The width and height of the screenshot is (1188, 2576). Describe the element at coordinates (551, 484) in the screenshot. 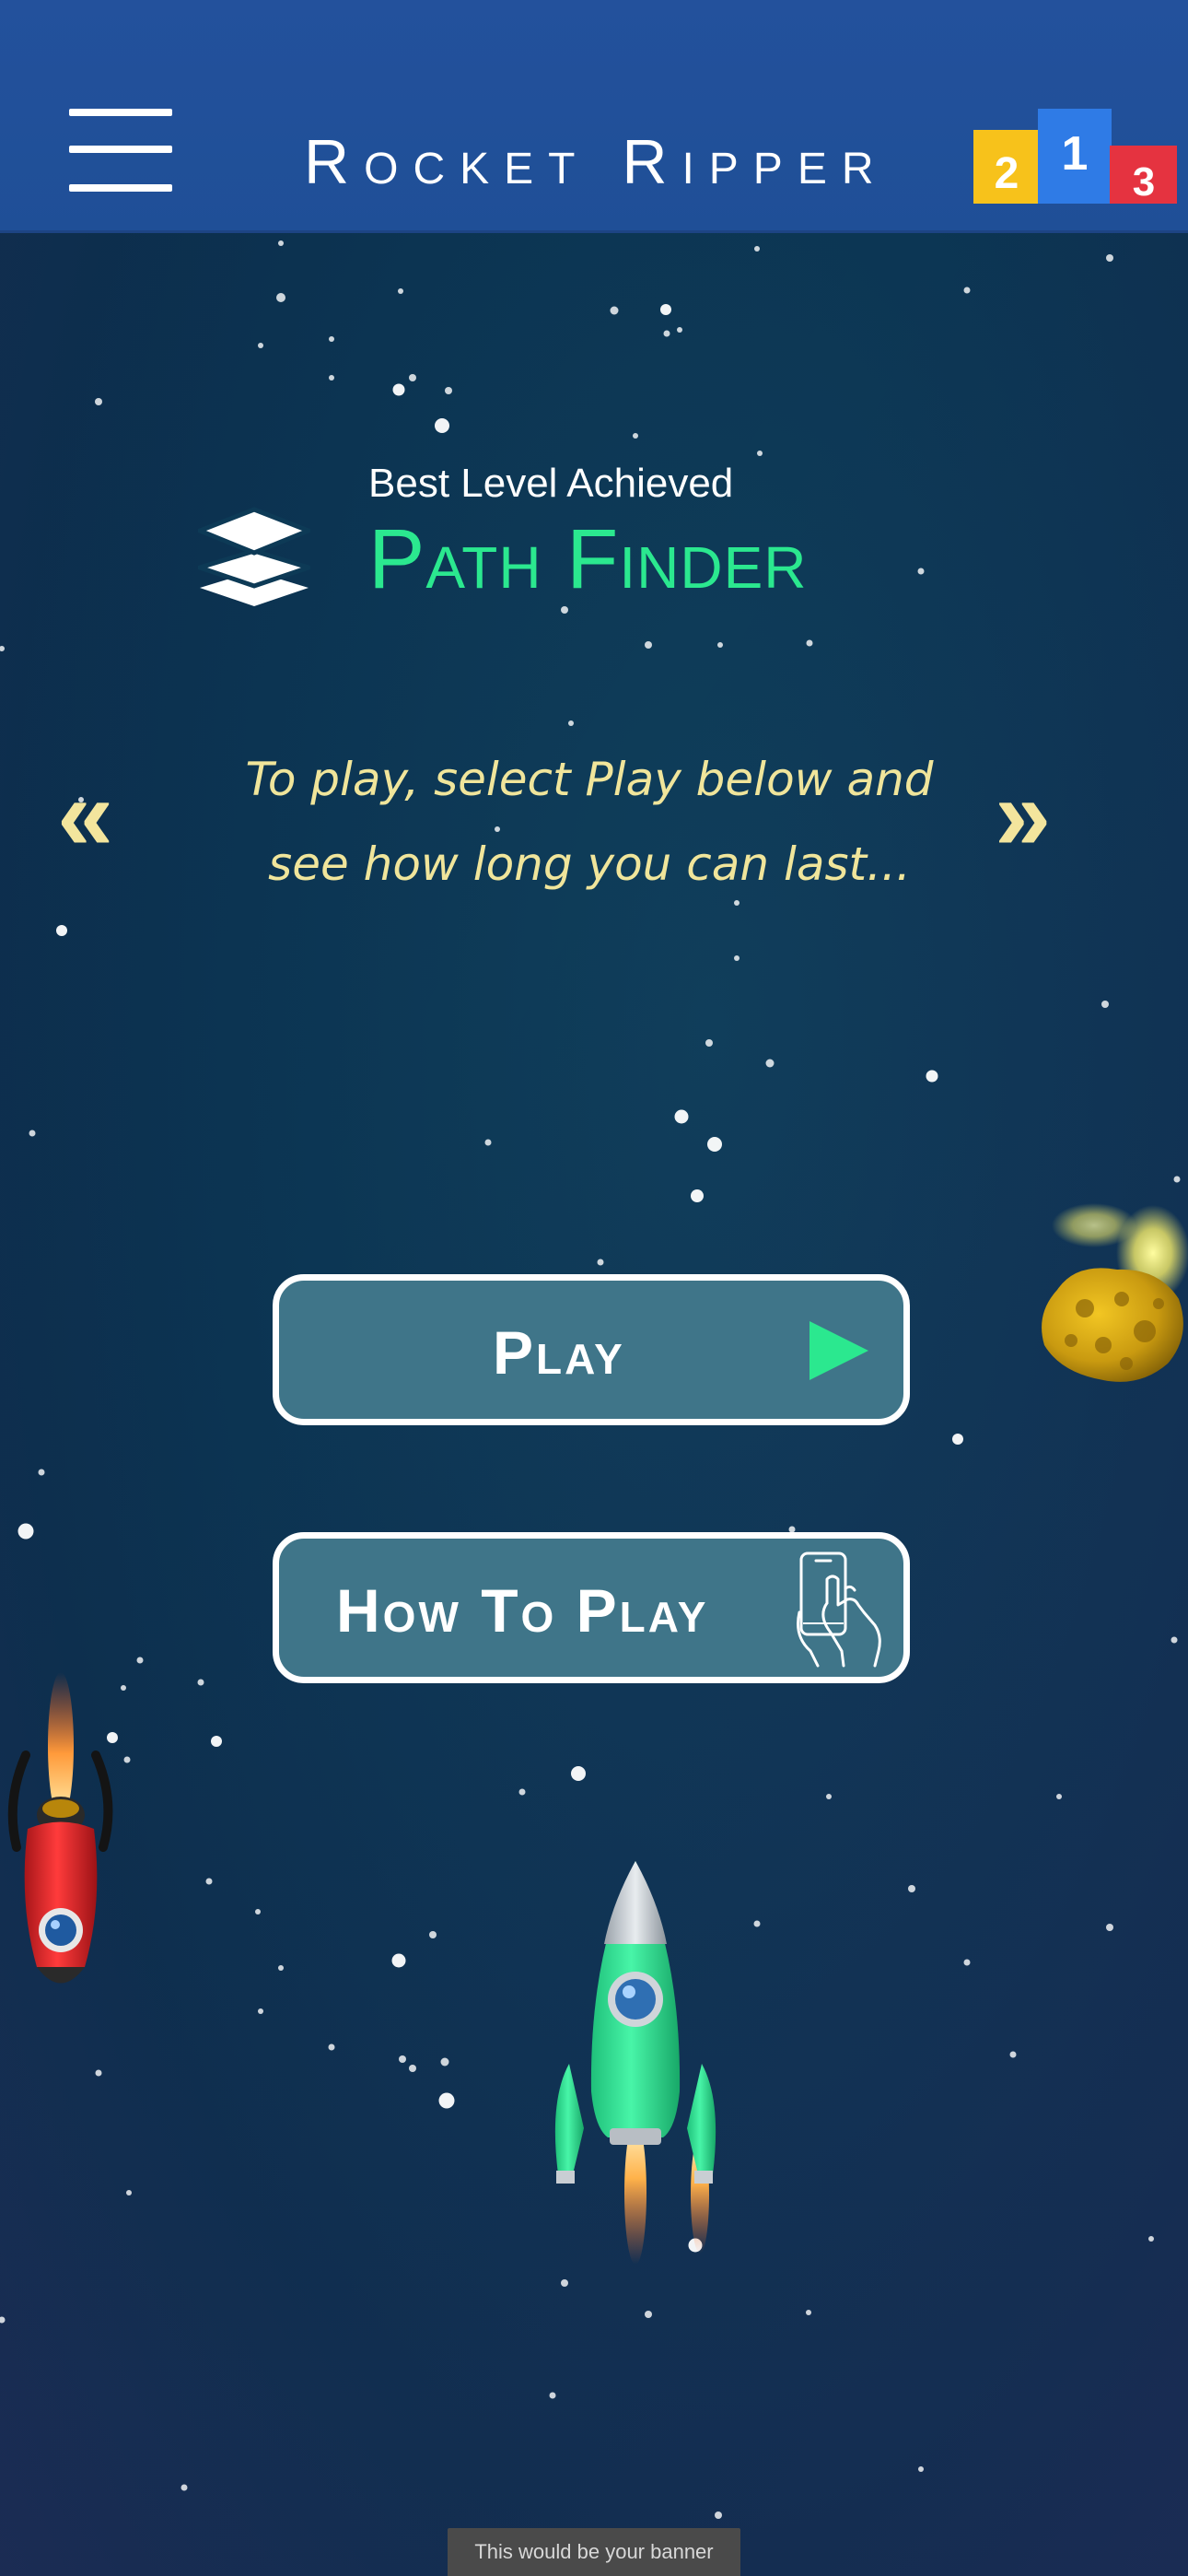

I see `best-level-caption: Best Level Achieved` at that location.